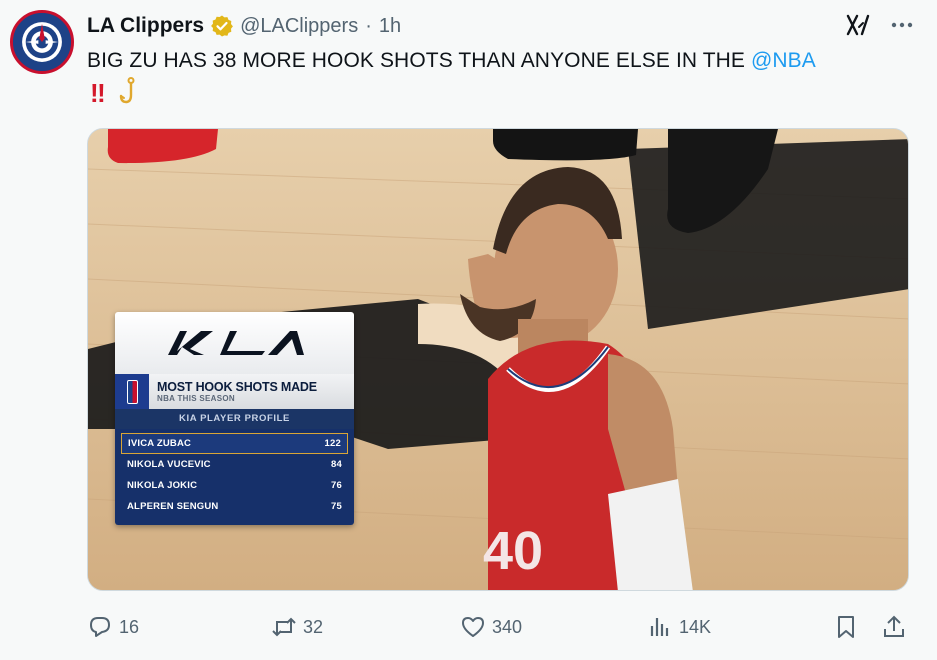  What do you see at coordinates (336, 464) in the screenshot?
I see `player-value: 84` at bounding box center [336, 464].